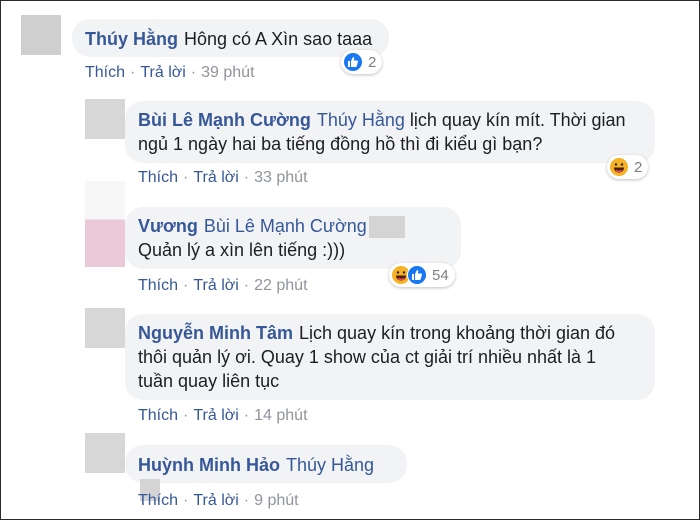  I want to click on comment-actions: Thích · Trả lời · 14 phút, so click(223, 416).